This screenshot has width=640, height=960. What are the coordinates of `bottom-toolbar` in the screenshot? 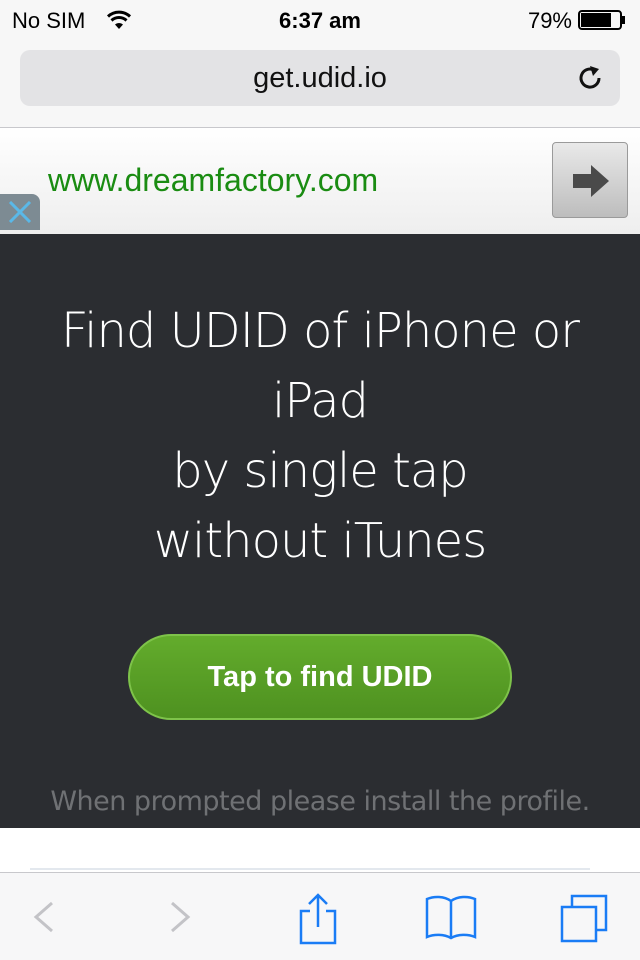 It's located at (320, 916).